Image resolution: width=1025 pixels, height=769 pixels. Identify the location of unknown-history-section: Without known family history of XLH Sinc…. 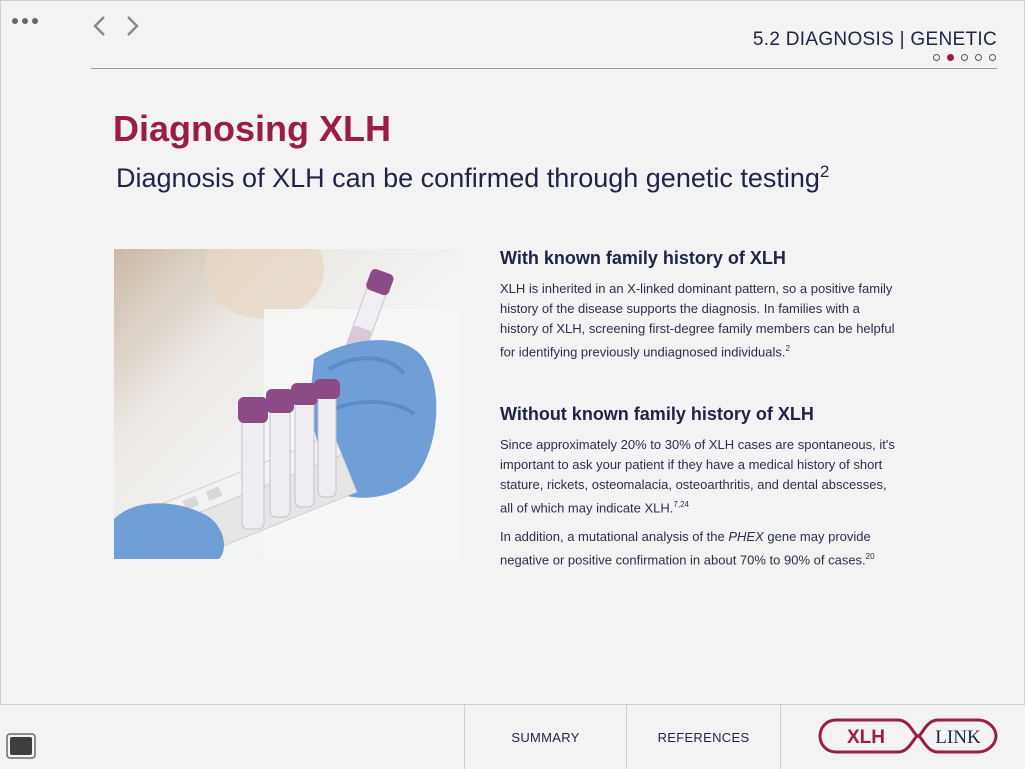
(700, 492).